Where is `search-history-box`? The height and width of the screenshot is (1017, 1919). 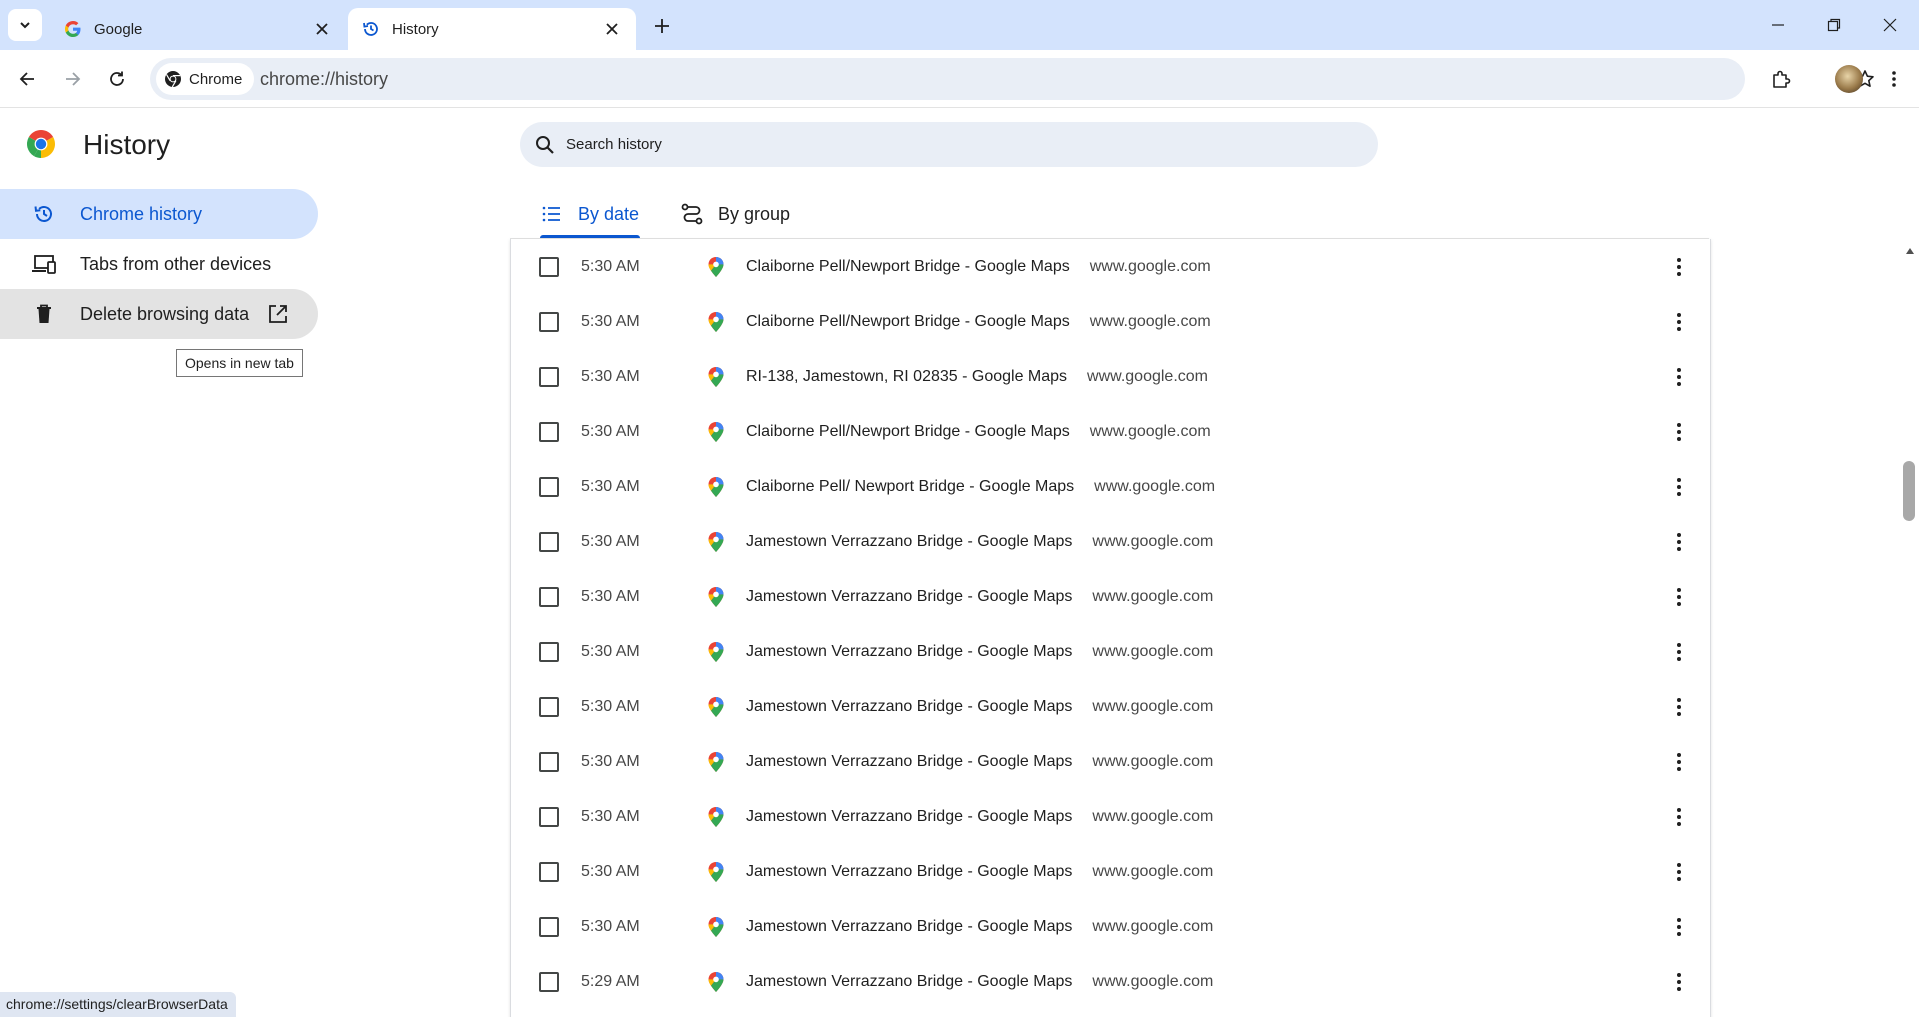
search-history-box is located at coordinates (949, 144).